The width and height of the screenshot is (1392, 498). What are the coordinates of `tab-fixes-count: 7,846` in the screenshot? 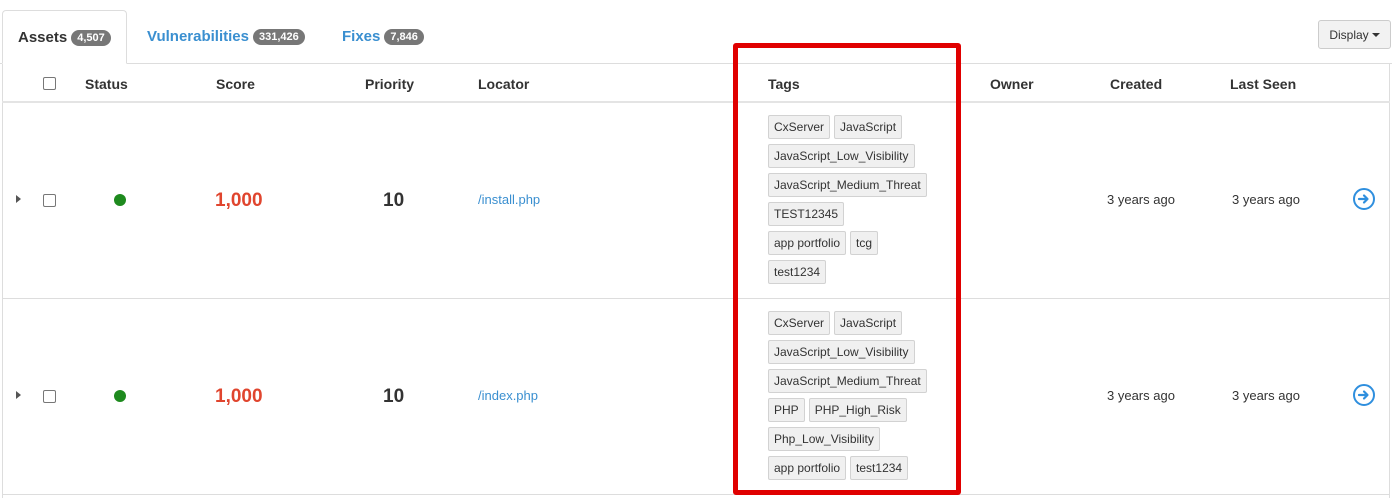 It's located at (404, 37).